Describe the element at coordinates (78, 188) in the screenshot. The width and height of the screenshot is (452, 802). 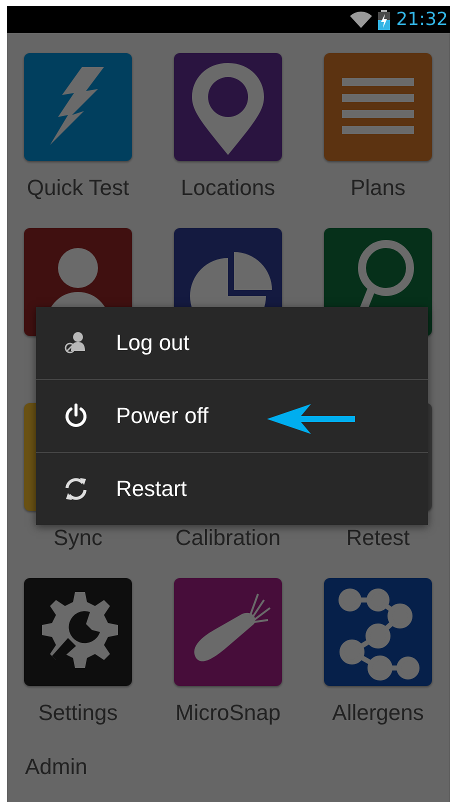
I see `app-label: Quick Test` at that location.